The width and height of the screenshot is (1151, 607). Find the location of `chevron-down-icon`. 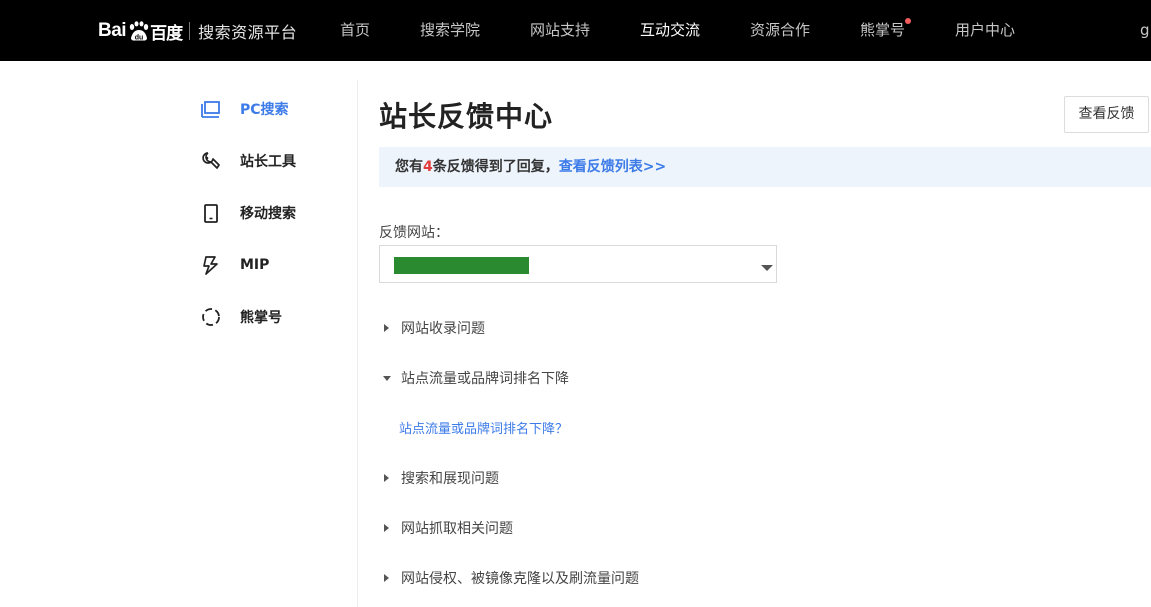

chevron-down-icon is located at coordinates (767, 268).